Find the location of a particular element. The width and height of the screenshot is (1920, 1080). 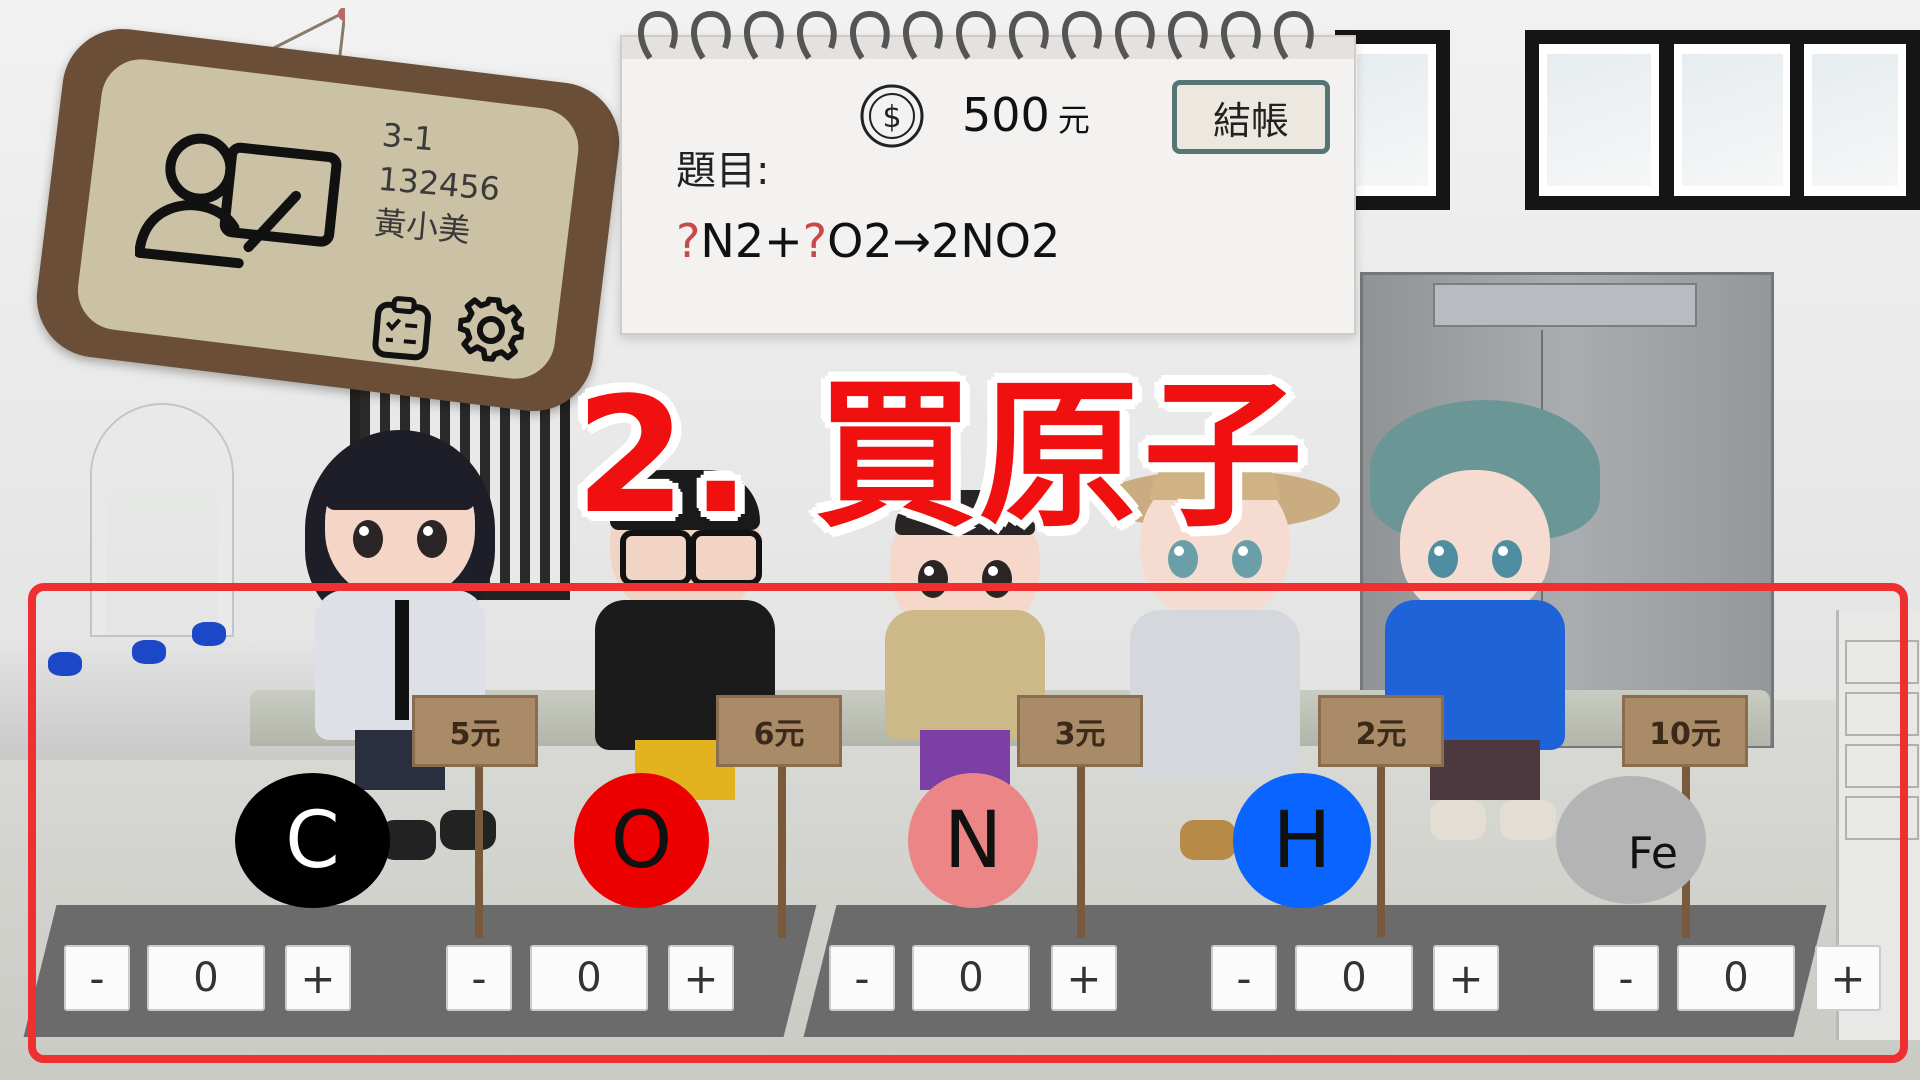

atom-hydrogen: H is located at coordinates (1302, 840).